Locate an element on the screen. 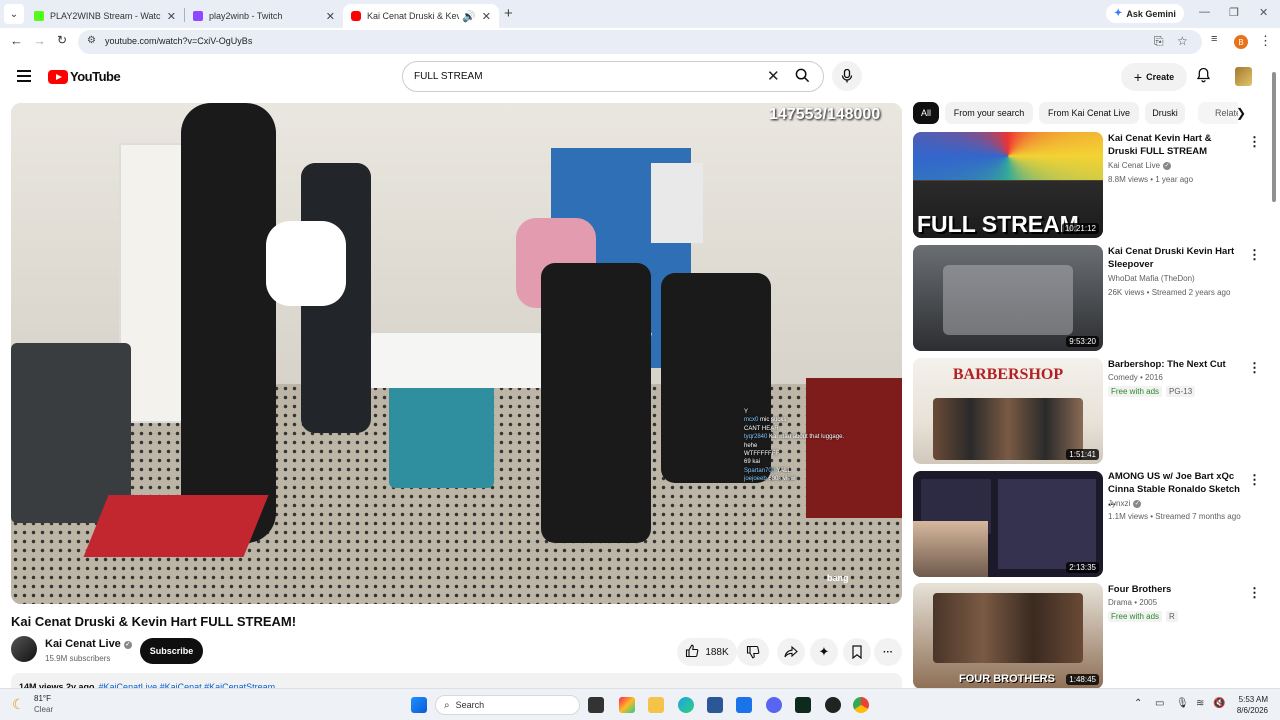 Image resolution: width=1280 pixels, height=720 pixels. reload-icon: ↻ is located at coordinates (62, 40).